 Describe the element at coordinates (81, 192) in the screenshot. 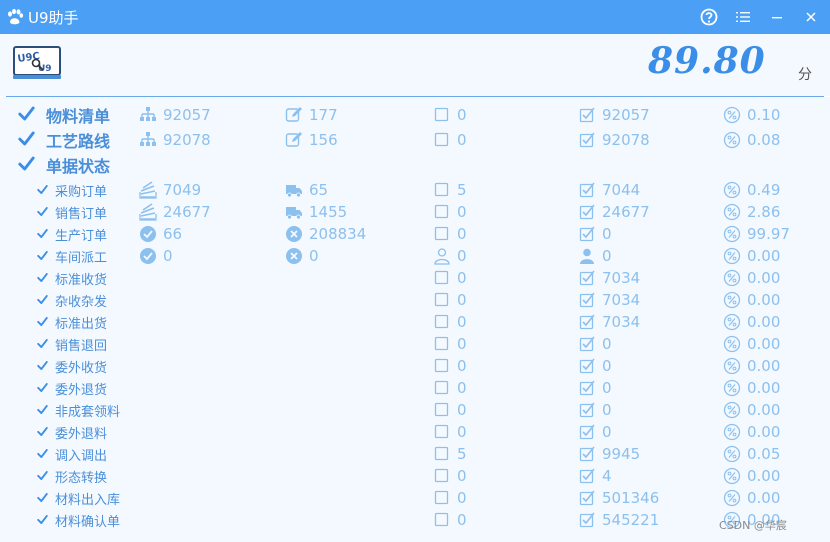

I see `row-label: 采购订单` at that location.